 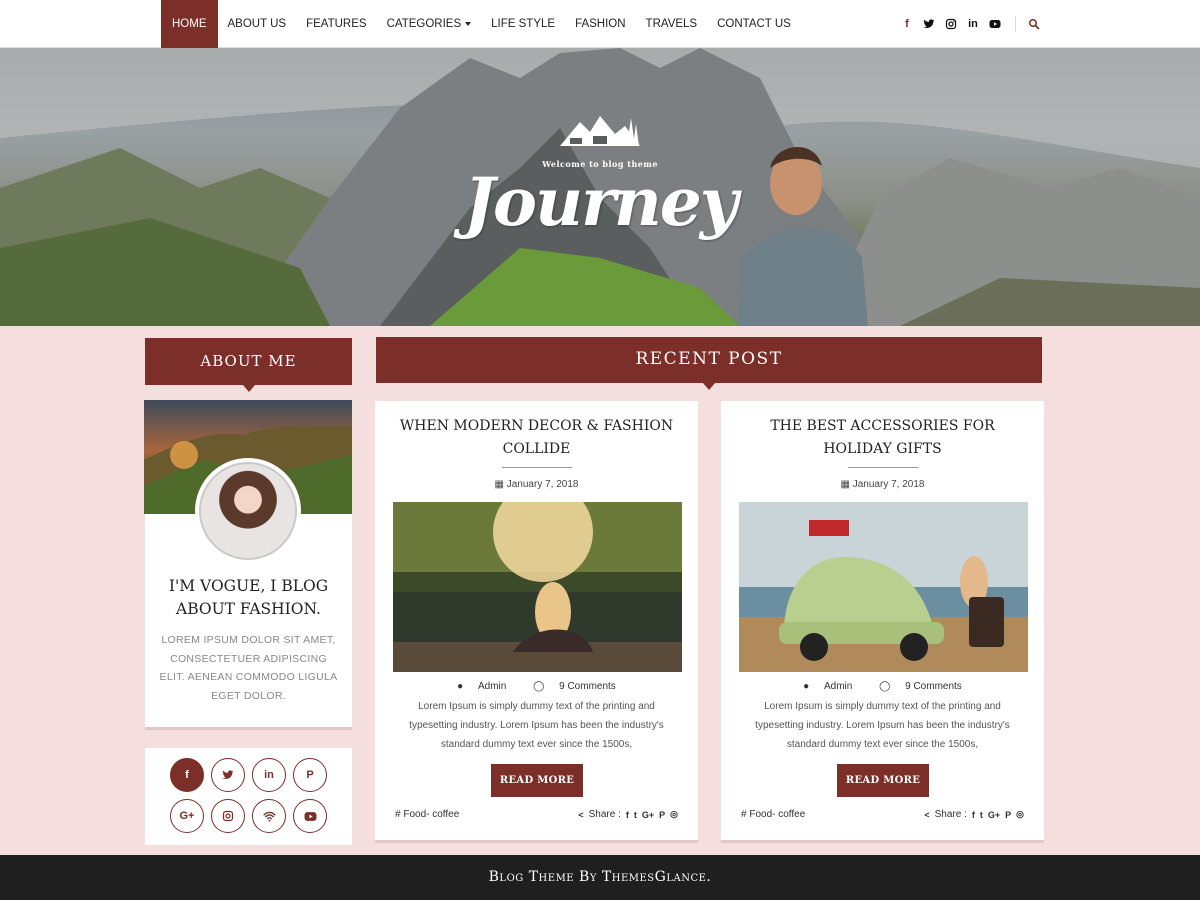 I want to click on post-title: WHEN MODERN DECOR & FASHION COLLIDE, so click(x=536, y=438).